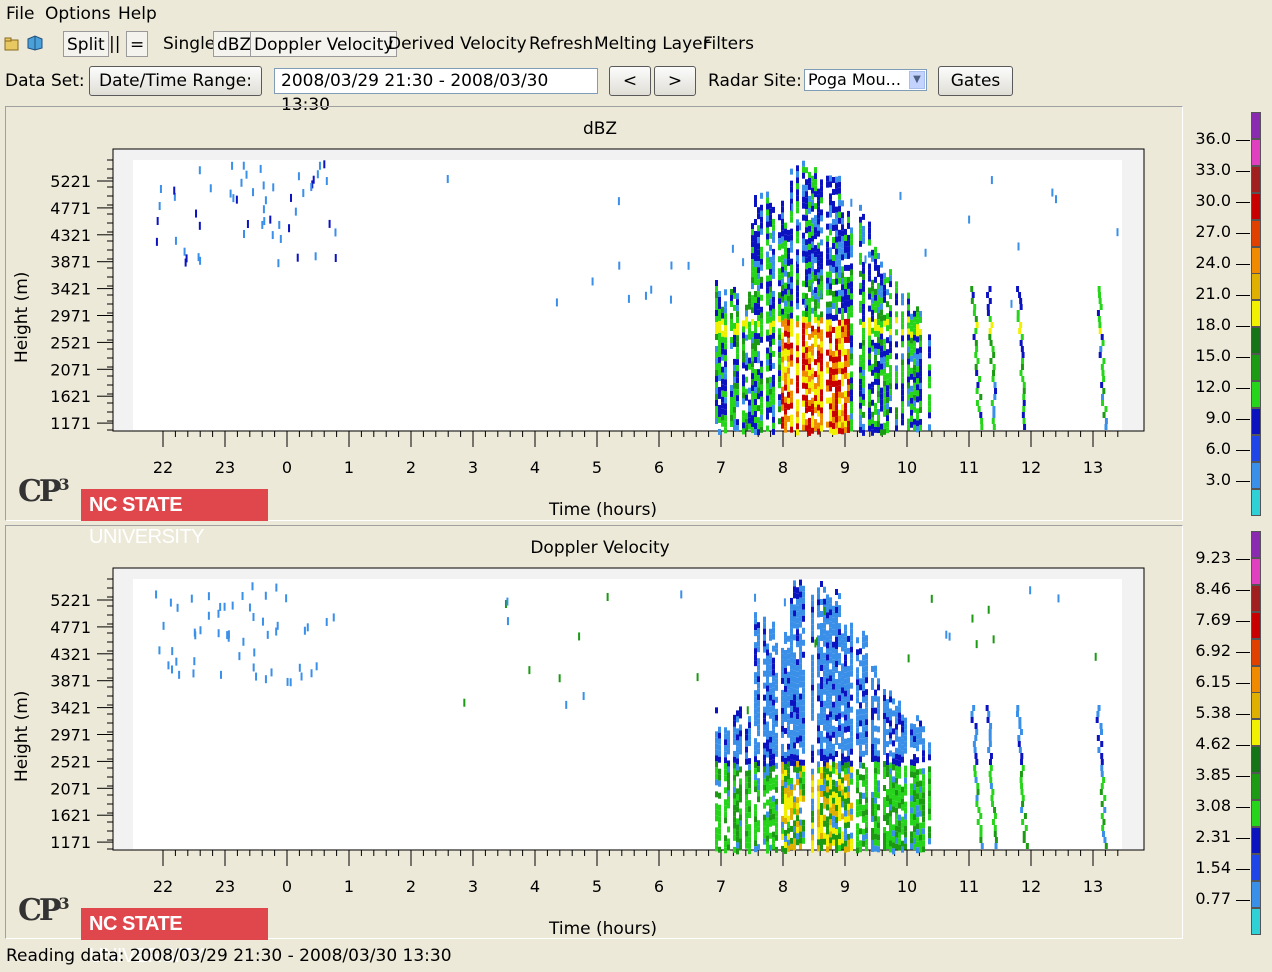  Describe the element at coordinates (1213, 169) in the screenshot. I see `colorbar-label: 33.0` at that location.